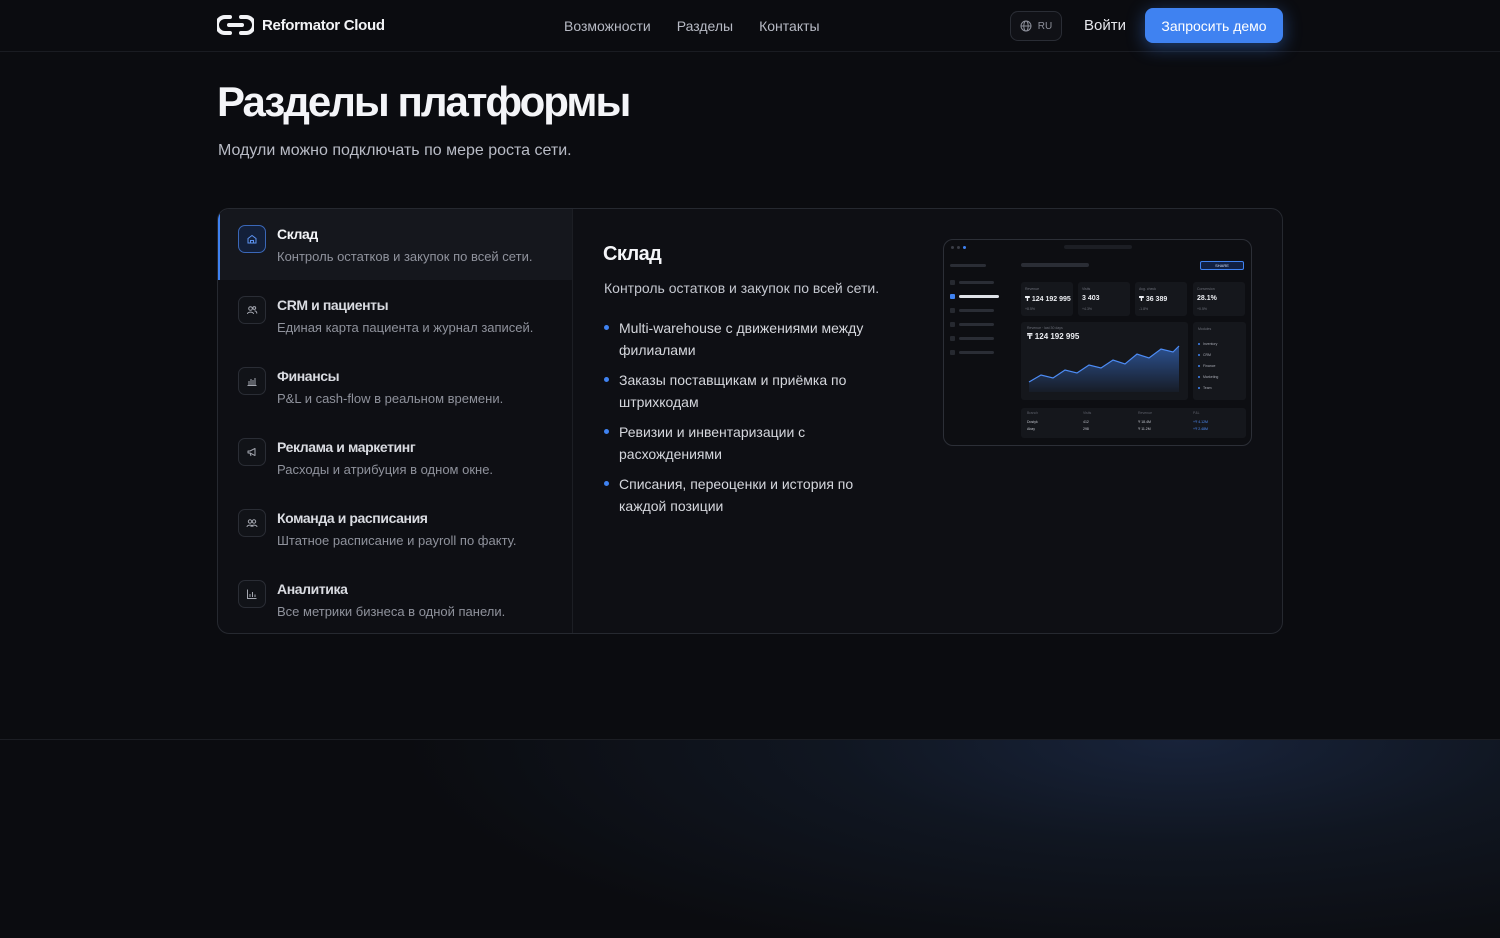 The width and height of the screenshot is (1500, 938). I want to click on login-link: Войти, so click(1105, 25).